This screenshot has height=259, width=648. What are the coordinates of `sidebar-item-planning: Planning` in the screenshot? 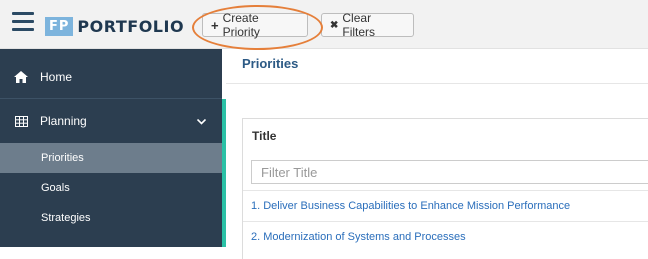 It's located at (111, 121).